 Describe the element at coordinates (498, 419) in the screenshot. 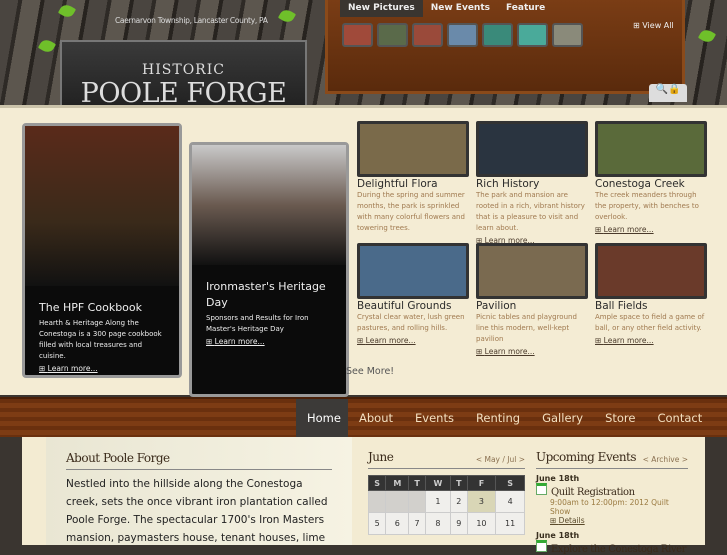

I see `nav-renting: Renting` at that location.